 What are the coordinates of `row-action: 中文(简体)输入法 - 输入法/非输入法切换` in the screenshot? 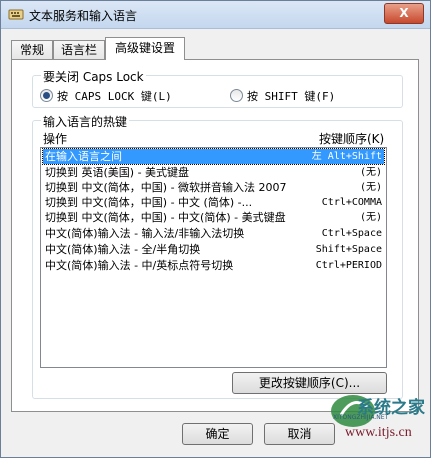 It's located at (145, 233).